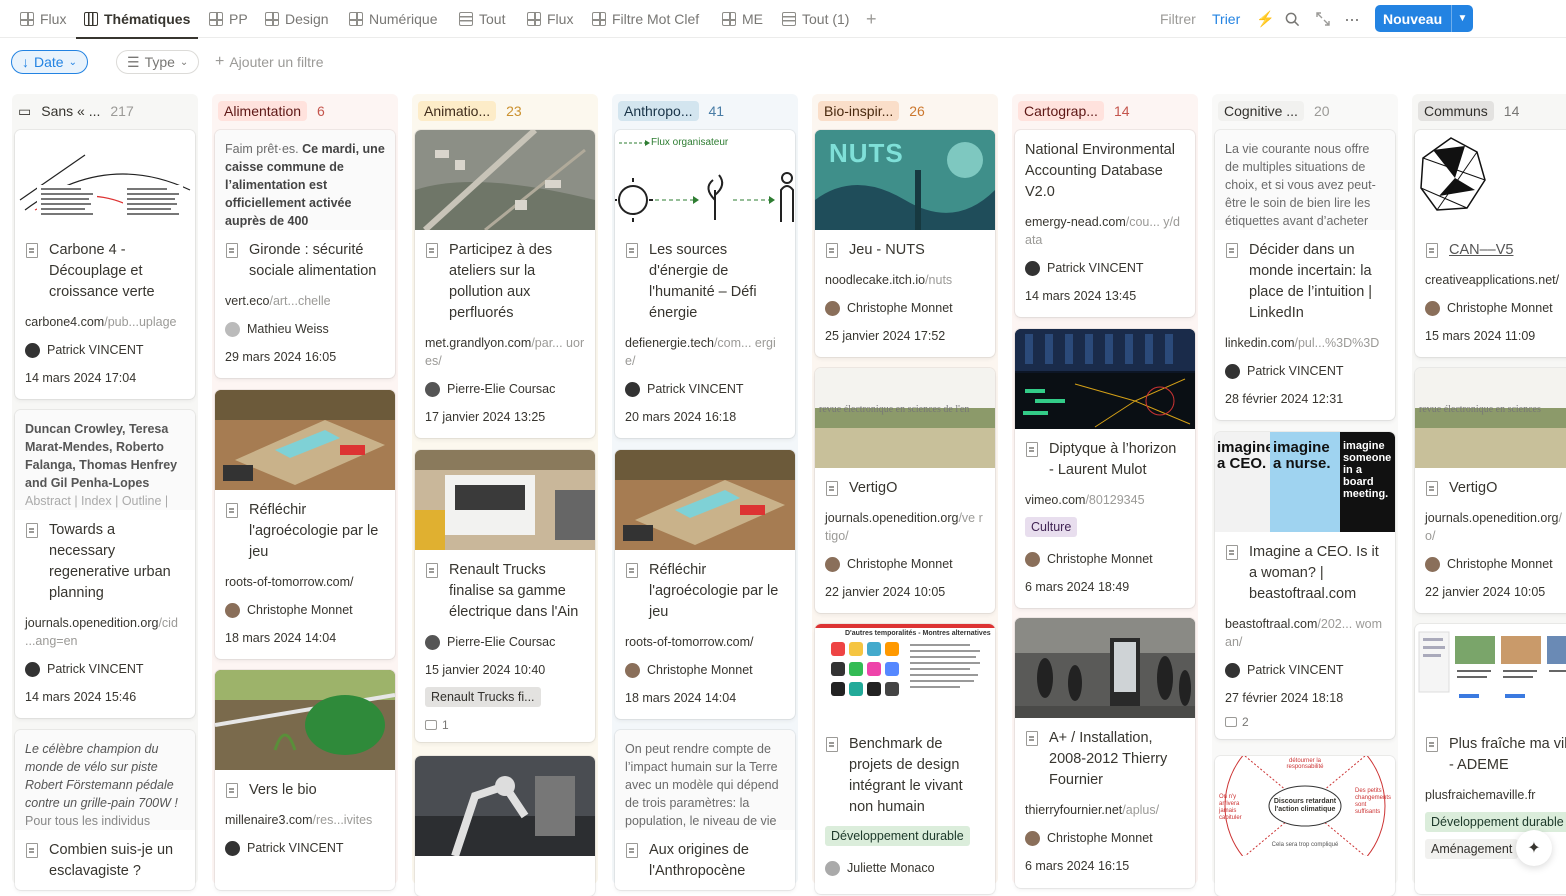 Image resolution: width=1566 pixels, height=896 pixels. I want to click on date-sort-pill: ↓ Date ⌄, so click(49, 62).